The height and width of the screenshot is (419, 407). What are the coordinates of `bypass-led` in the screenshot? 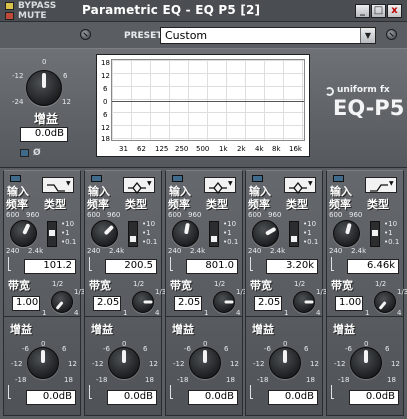 It's located at (9, 6).